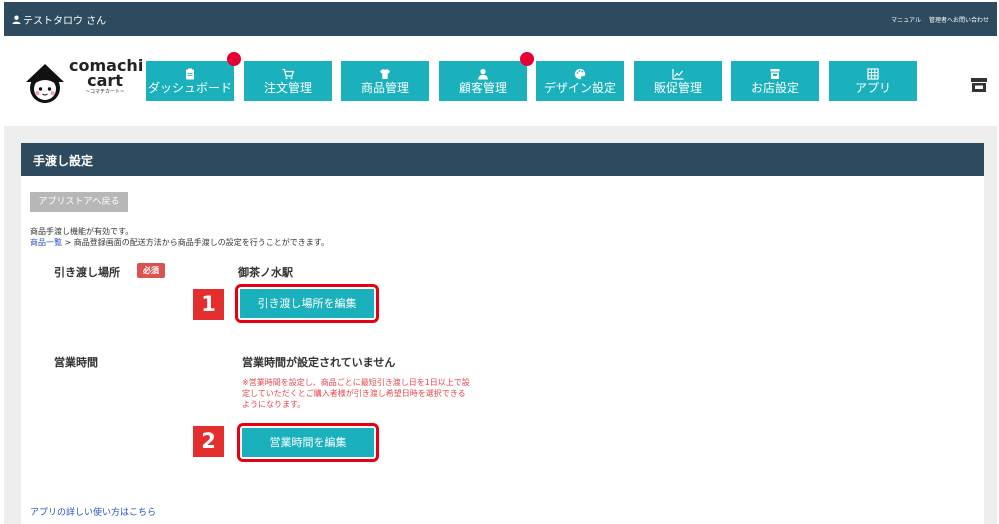 The width and height of the screenshot is (999, 524). Describe the element at coordinates (775, 81) in the screenshot. I see `nav-store-settings: お店設定` at that location.